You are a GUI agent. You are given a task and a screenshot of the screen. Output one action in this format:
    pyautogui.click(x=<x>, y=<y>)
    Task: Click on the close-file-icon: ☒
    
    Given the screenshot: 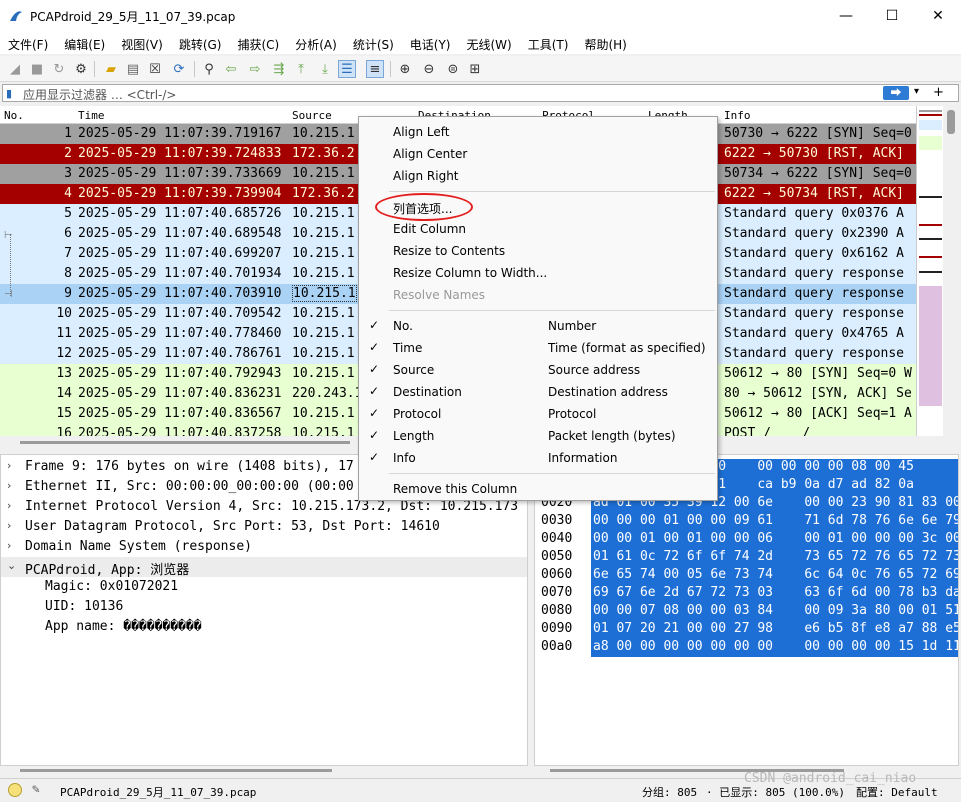 What is the action you would take?
    pyautogui.click(x=155, y=69)
    